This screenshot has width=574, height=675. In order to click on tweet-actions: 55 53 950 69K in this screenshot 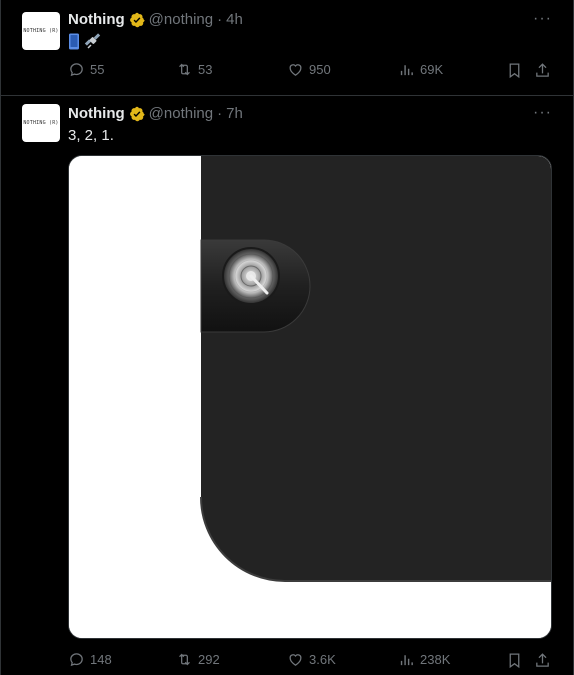, I will do `click(311, 71)`.